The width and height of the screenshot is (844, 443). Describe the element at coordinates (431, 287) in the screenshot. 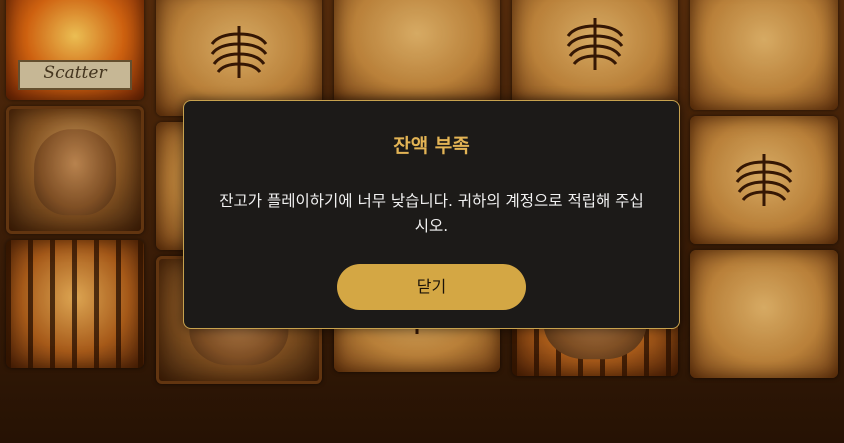

I see `close-button: 닫기` at that location.